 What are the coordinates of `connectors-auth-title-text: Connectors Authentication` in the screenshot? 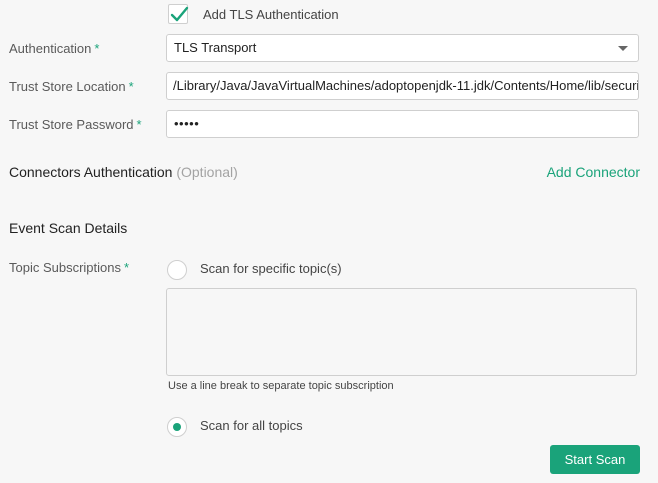 It's located at (91, 172).